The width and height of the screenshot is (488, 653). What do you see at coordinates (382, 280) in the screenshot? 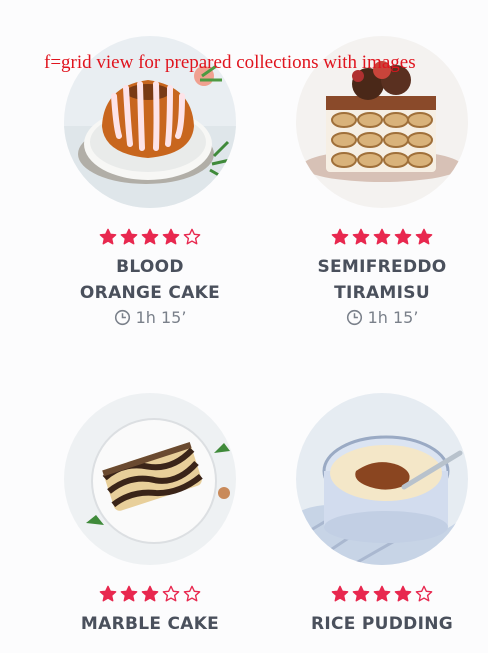
I see `recipe-title: SEMIFREDDO TIRAMISU` at bounding box center [382, 280].